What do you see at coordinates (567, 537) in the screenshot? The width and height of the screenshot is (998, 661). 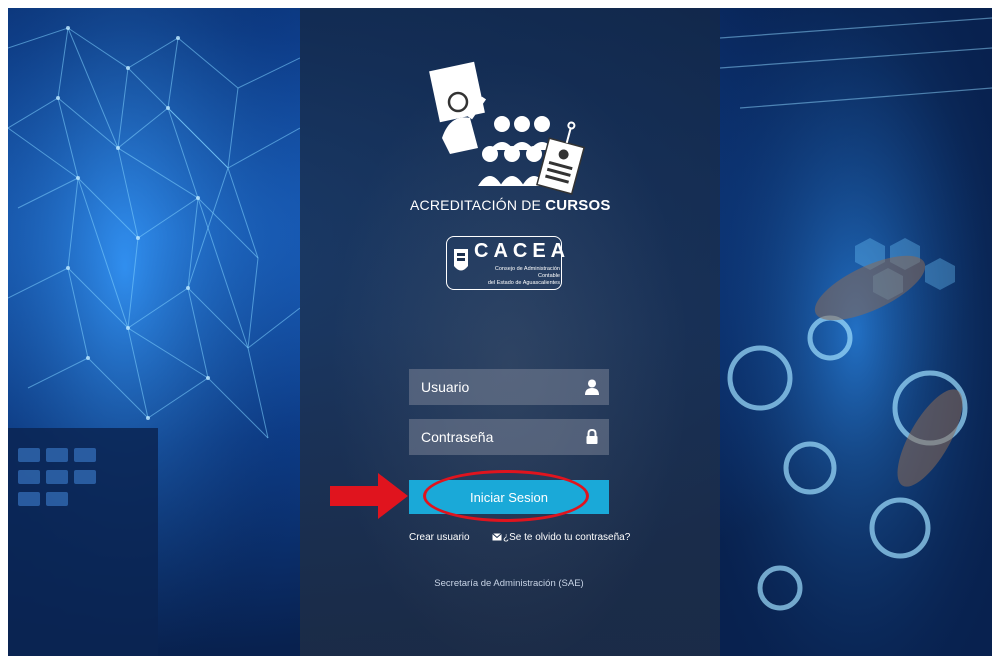 I see `forgot-password-label: ¿Se te olvido tu contraseña?` at bounding box center [567, 537].